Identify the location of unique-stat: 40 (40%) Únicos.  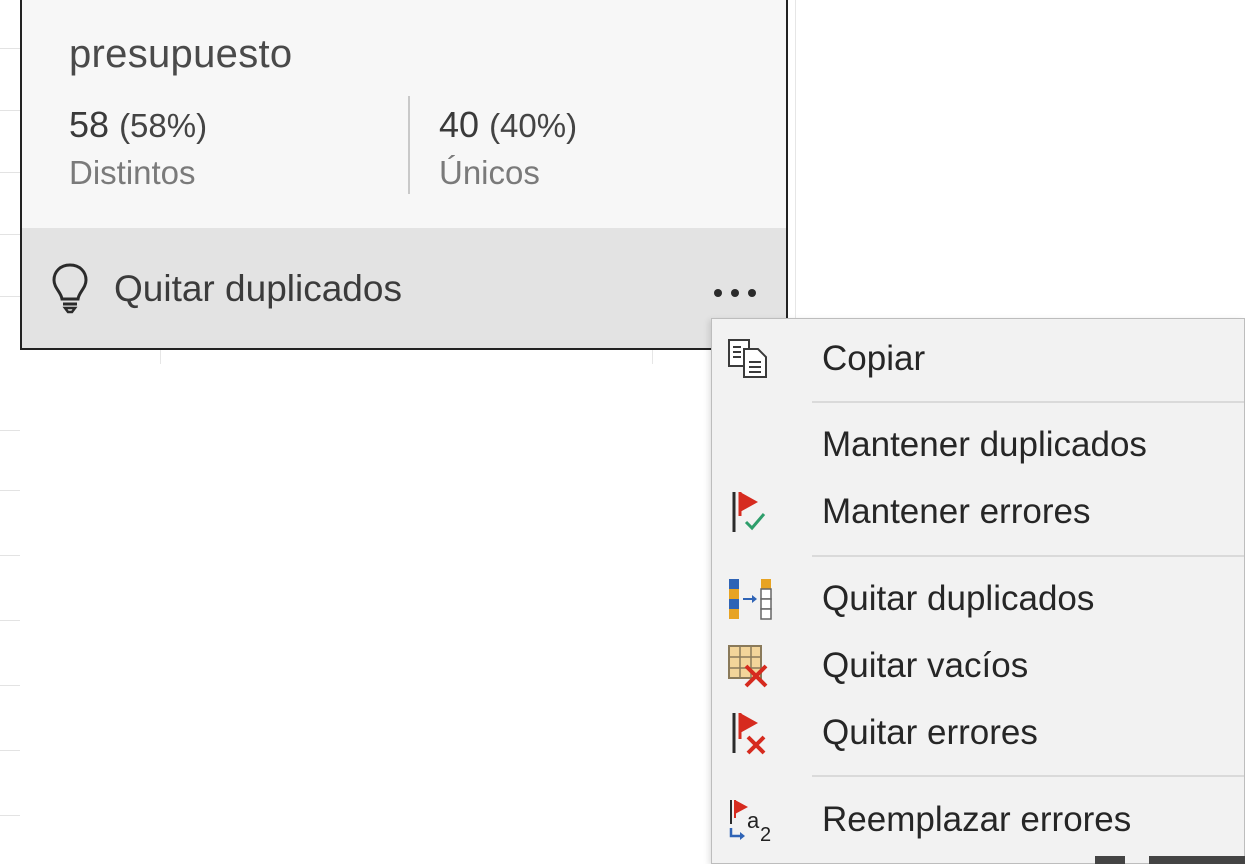
(508, 148).